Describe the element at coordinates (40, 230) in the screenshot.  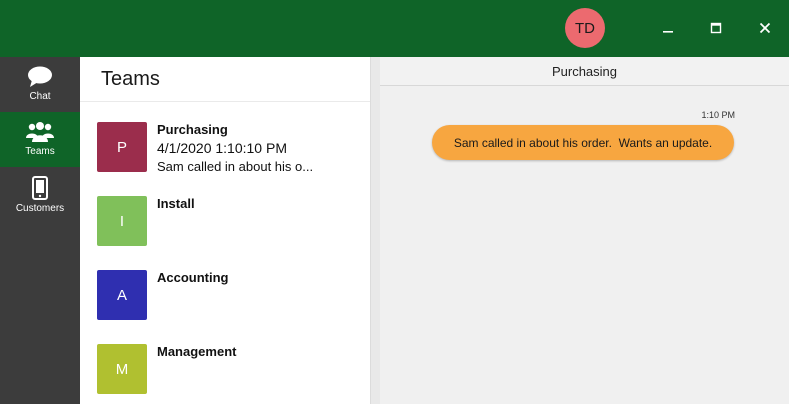
I see `left-nav: Chat Teams Customers` at that location.